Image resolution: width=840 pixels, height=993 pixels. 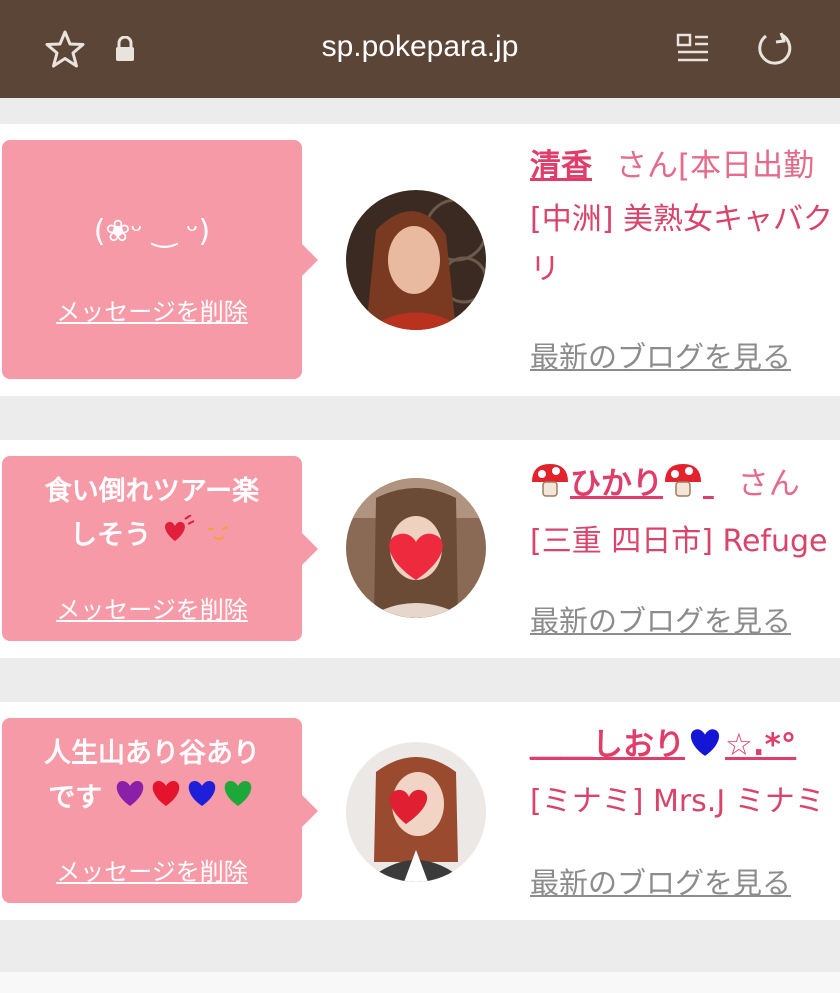 I want to click on shop-line: [三重 四日市] Refuge, so click(x=679, y=541).